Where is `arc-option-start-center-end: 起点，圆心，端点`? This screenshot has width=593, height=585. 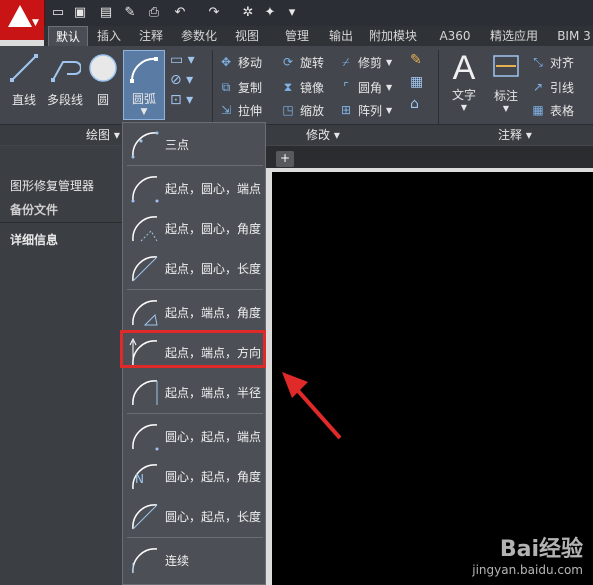 arc-option-start-center-end: 起点，圆心，端点 is located at coordinates (194, 188).